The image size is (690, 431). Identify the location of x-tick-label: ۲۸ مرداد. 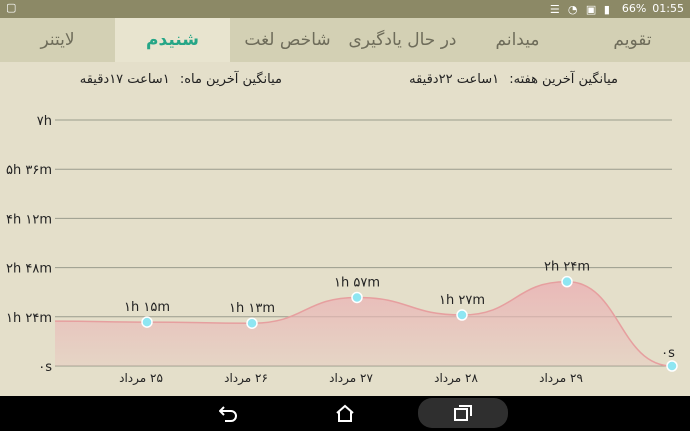
(456, 378).